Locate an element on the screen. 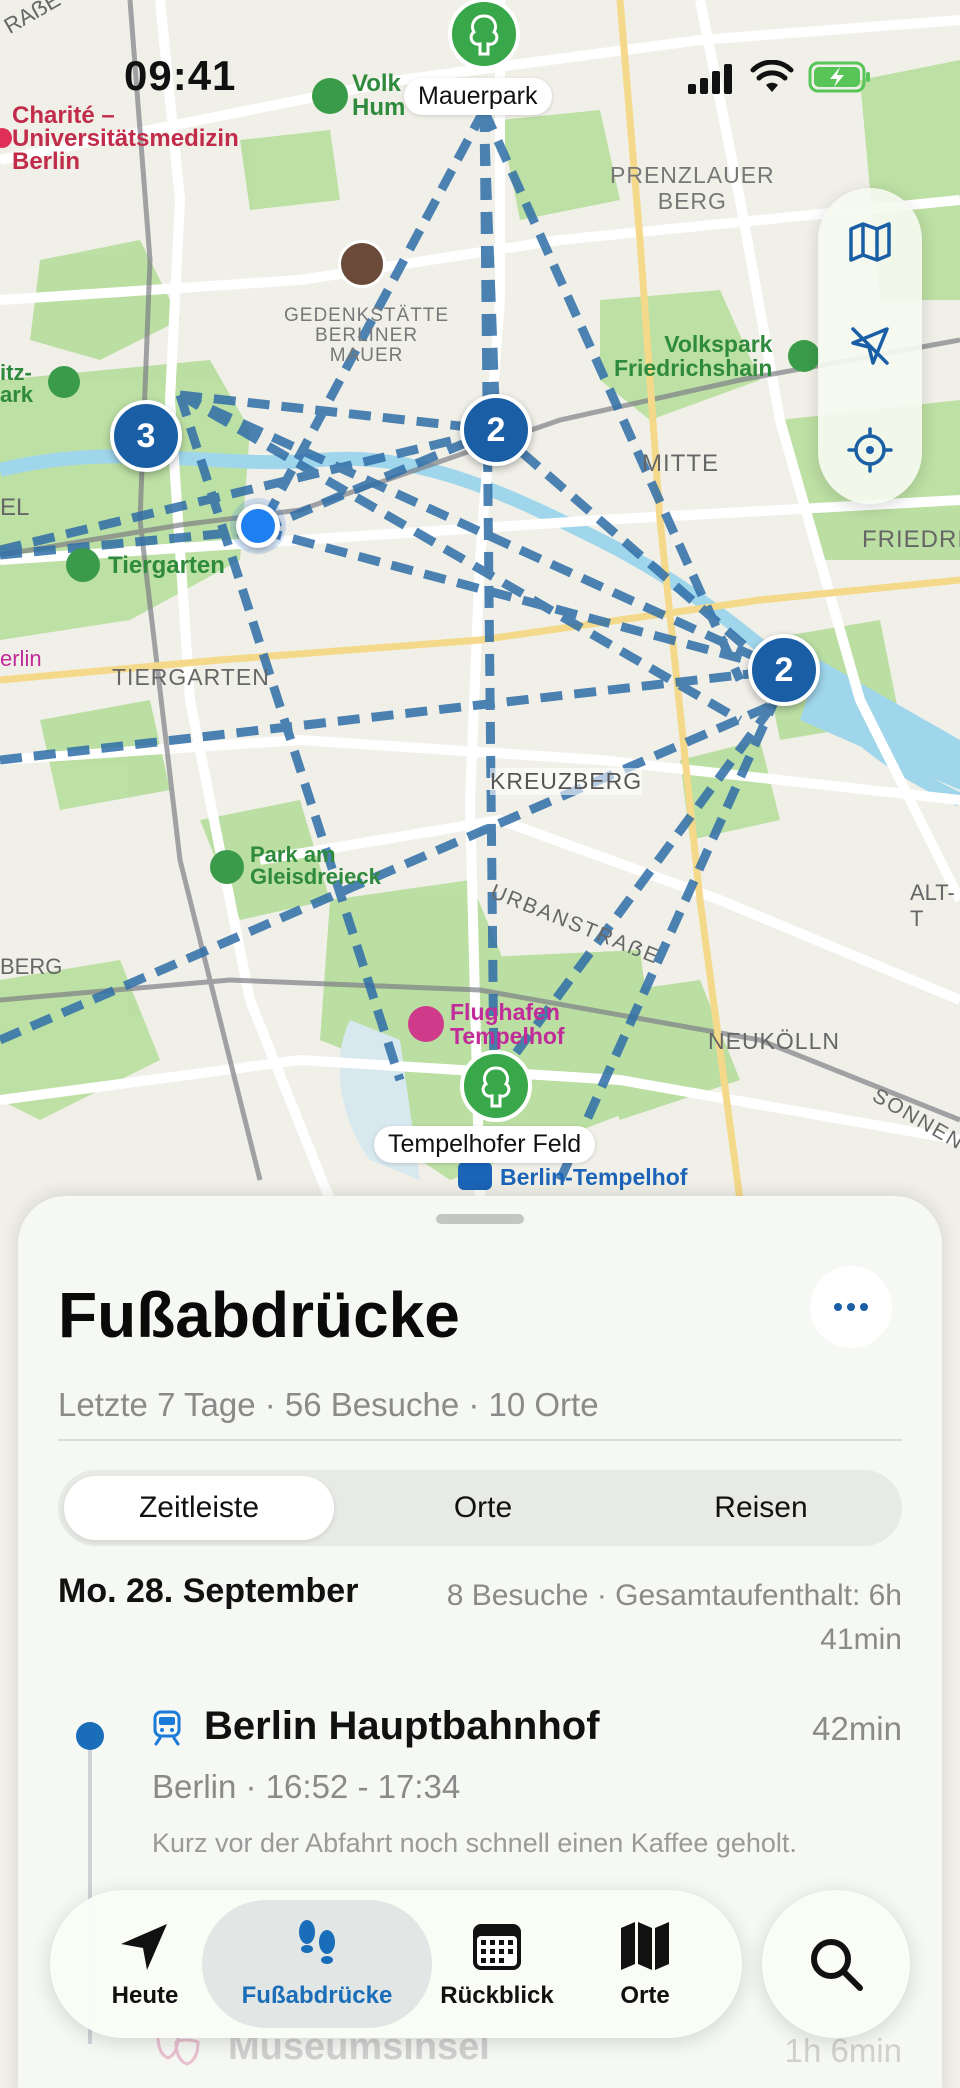 This screenshot has width=960, height=2088. map-label-tiergarten: TIERGARTEN is located at coordinates (191, 677).